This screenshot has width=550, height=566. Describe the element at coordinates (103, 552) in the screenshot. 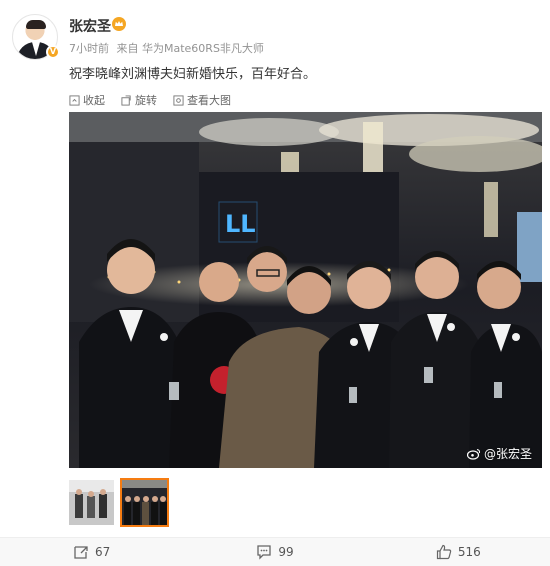

I see `repost-count: 67` at that location.